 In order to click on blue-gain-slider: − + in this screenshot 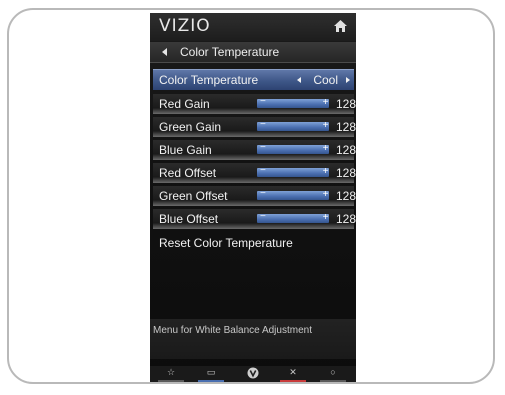, I will do `click(293, 148)`.